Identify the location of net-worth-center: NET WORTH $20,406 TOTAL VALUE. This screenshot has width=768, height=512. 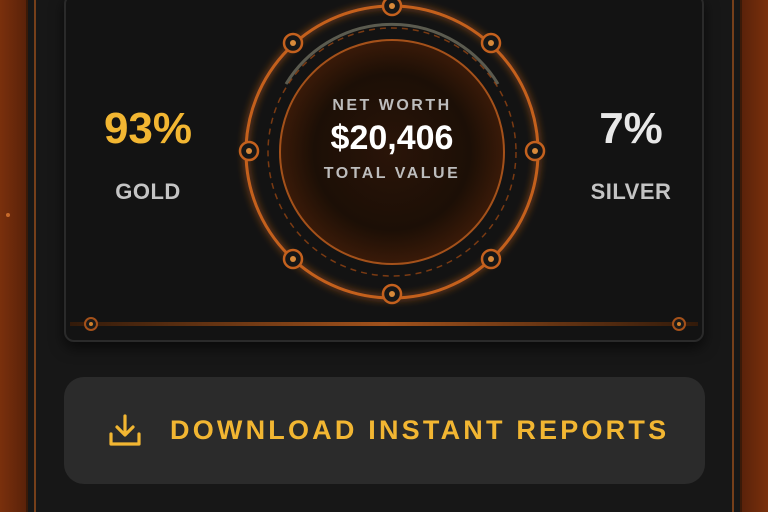
(392, 140).